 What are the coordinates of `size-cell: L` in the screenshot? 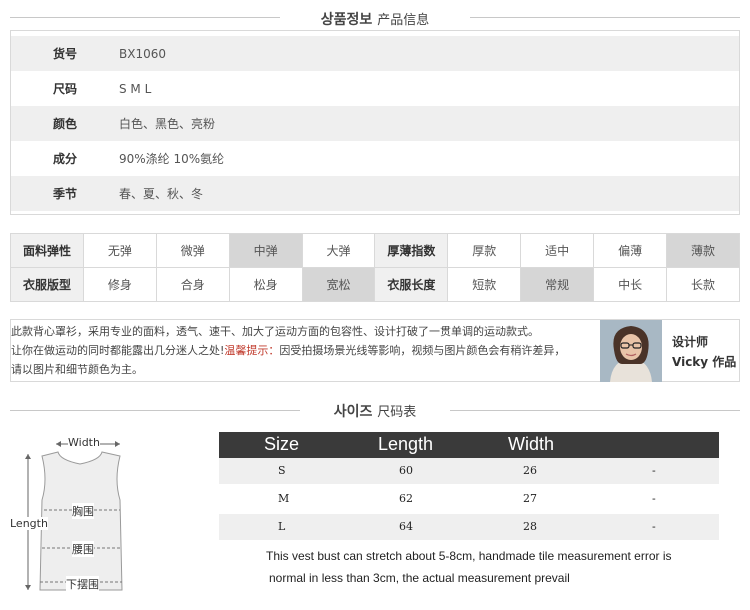 It's located at (282, 526).